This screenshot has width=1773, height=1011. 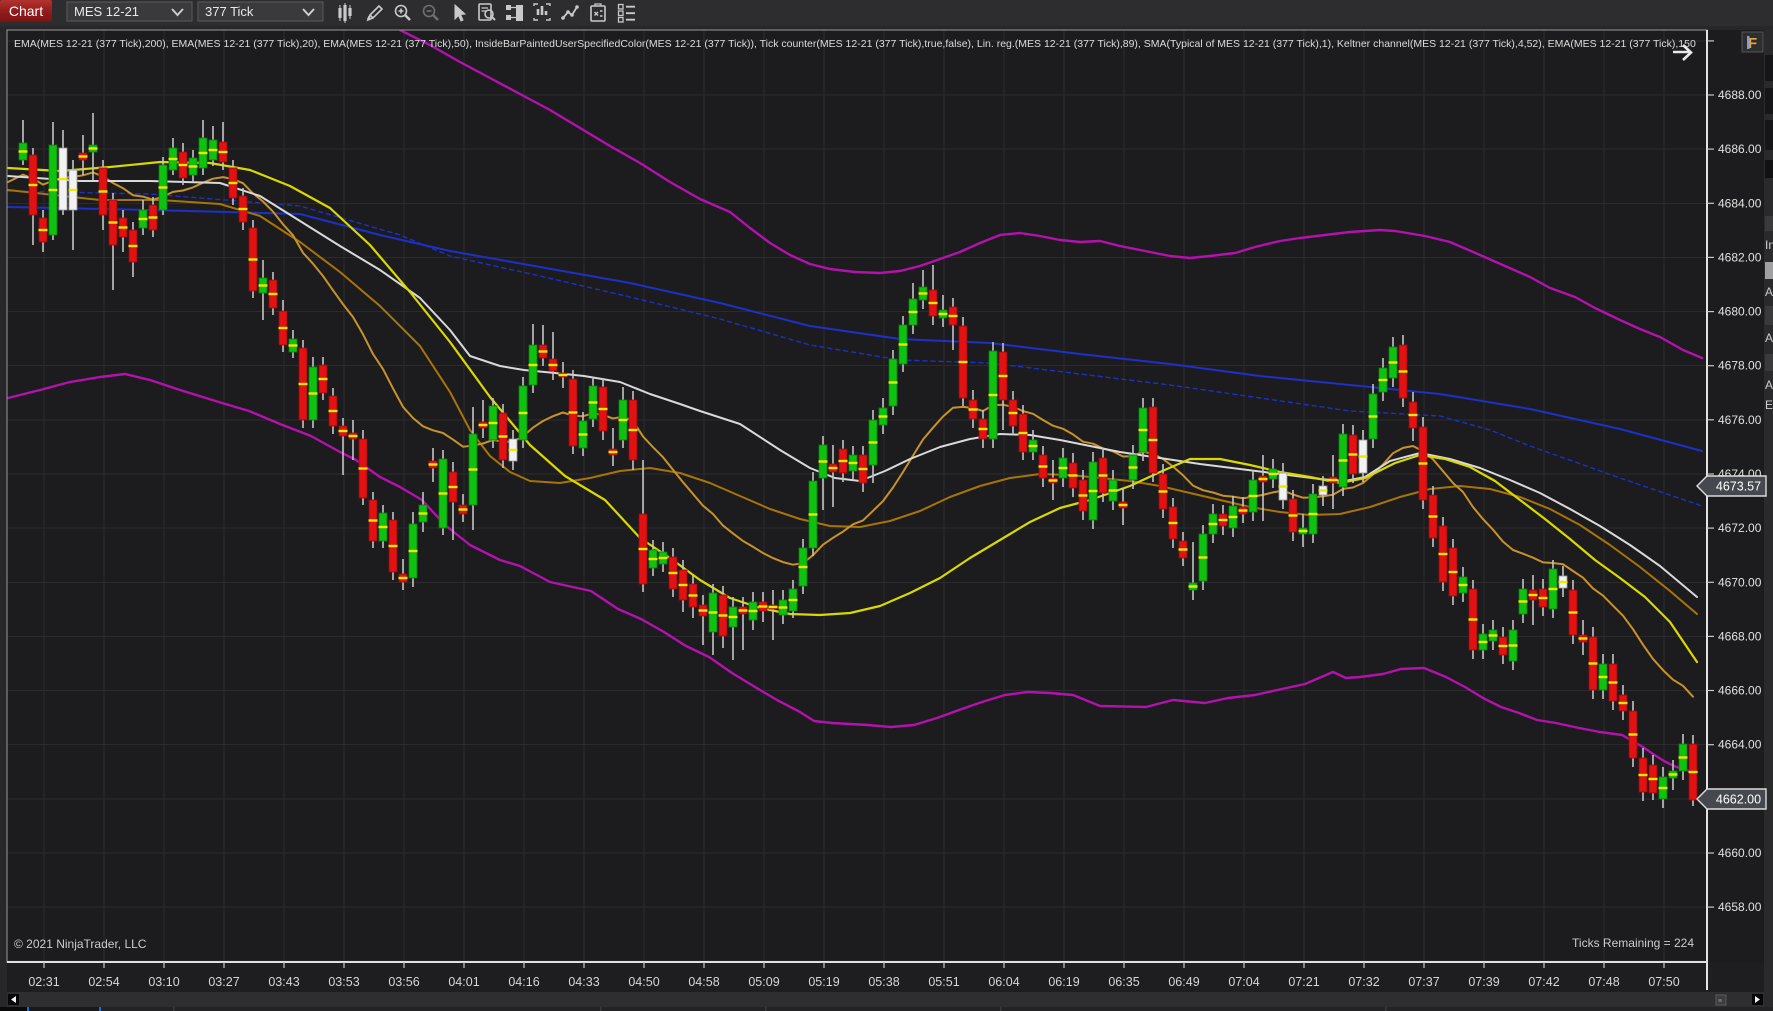 What do you see at coordinates (1740, 745) in the screenshot?
I see `svg-text: 4664.00` at bounding box center [1740, 745].